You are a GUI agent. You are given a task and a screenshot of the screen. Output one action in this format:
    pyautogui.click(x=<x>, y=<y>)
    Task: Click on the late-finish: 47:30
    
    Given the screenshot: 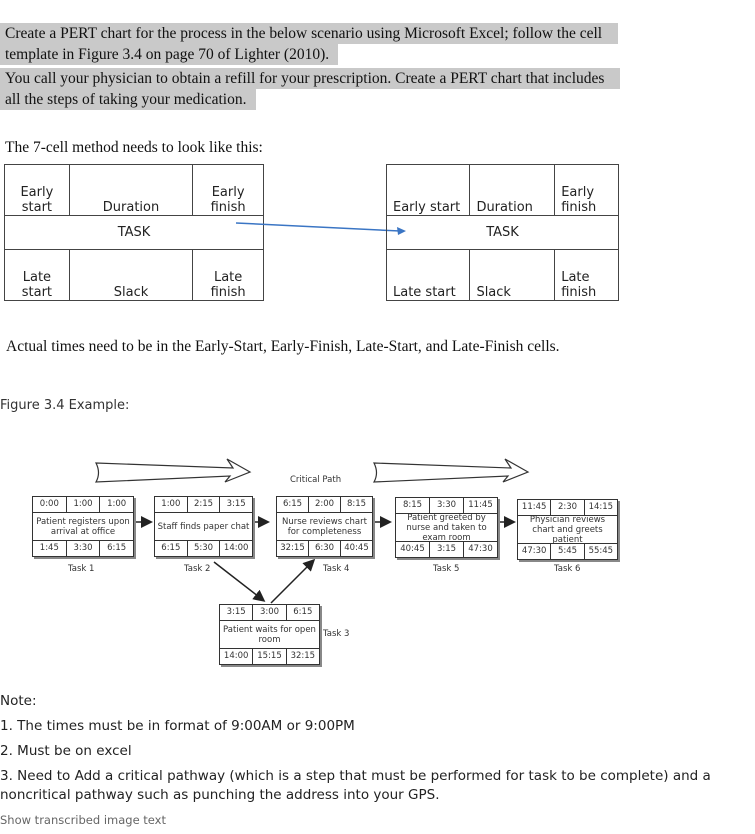 What is the action you would take?
    pyautogui.click(x=480, y=549)
    